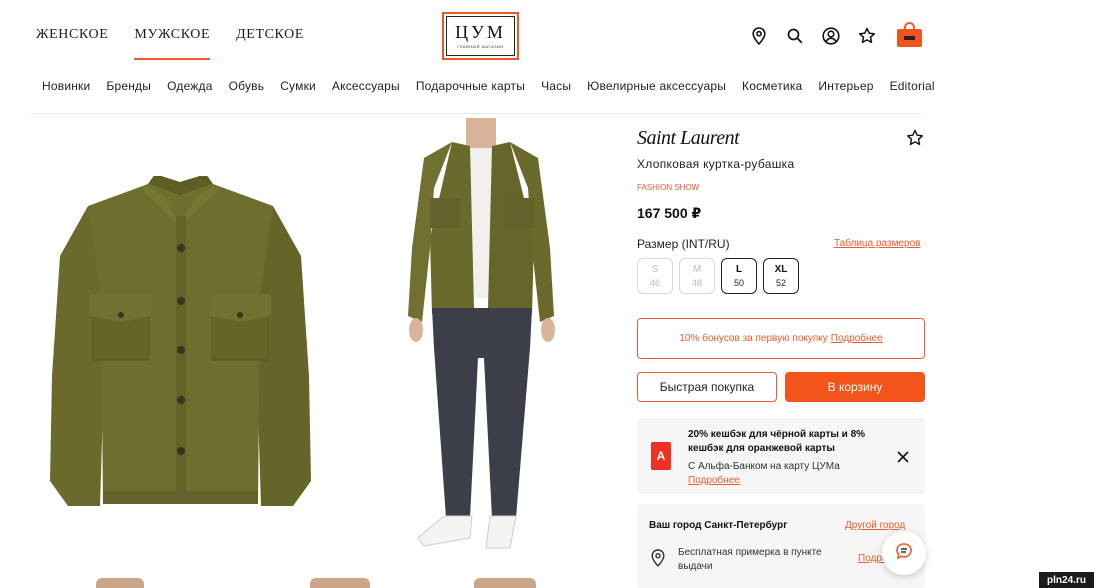  Describe the element at coordinates (915, 138) in the screenshot. I see `favorite-star-icon` at that location.